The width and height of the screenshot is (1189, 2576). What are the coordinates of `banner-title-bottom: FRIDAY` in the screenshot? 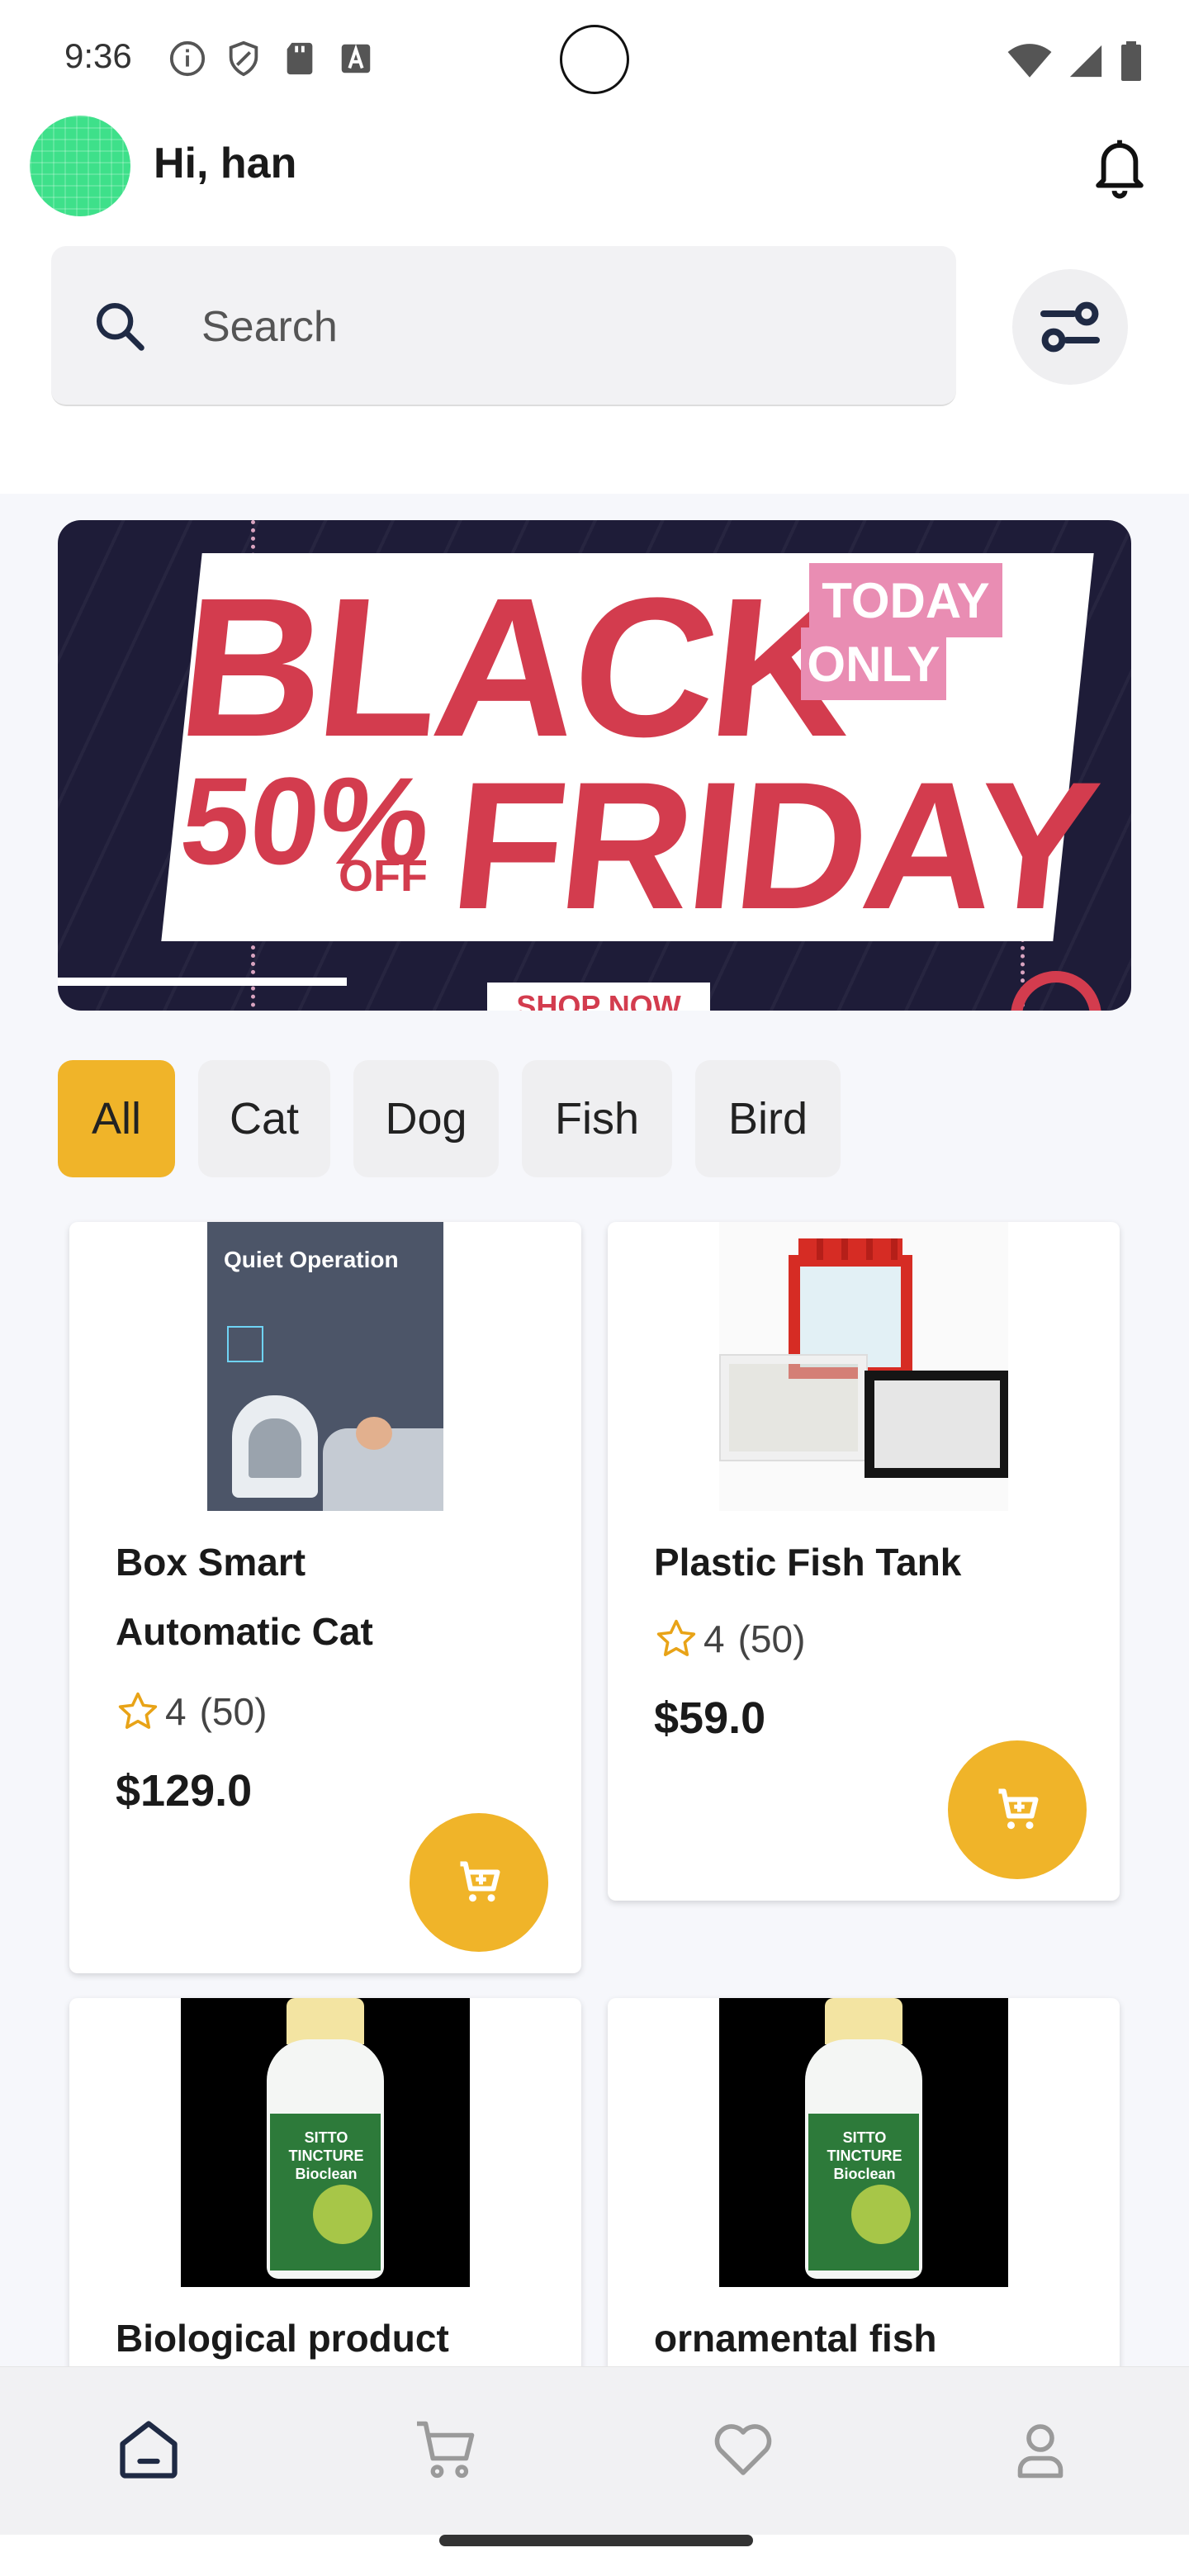 It's located at (774, 845).